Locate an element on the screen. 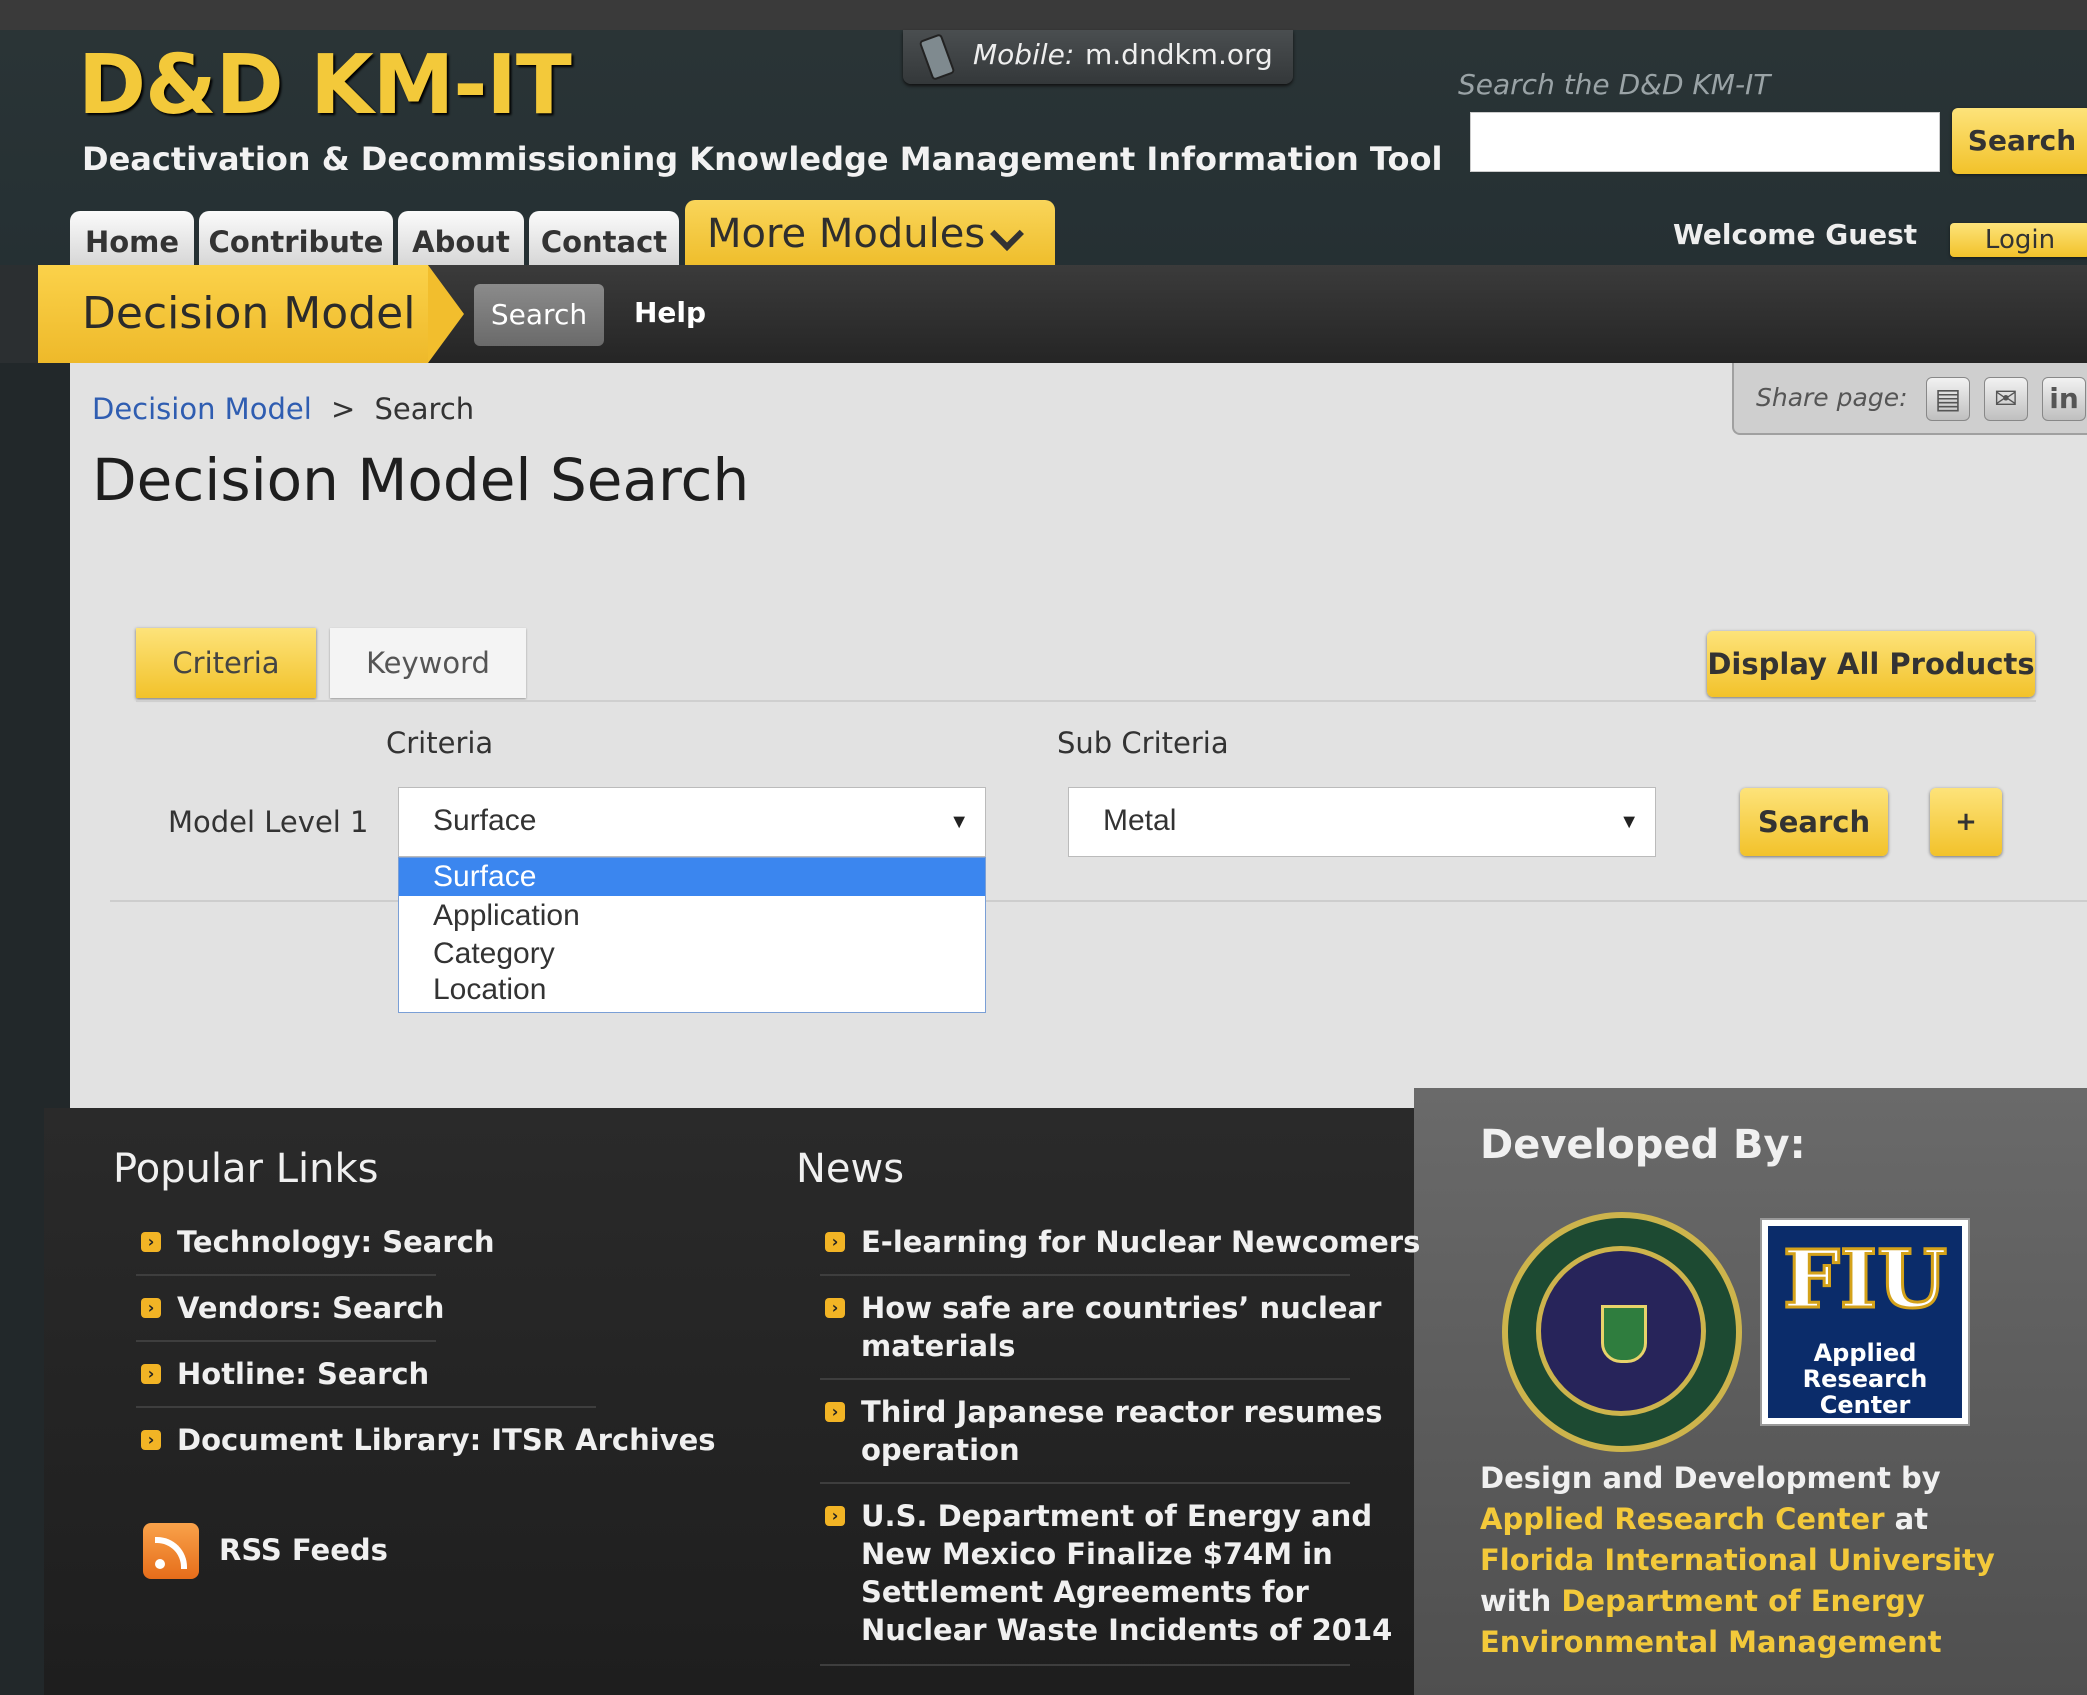  tab-criteria: Criteria is located at coordinates (226, 663).